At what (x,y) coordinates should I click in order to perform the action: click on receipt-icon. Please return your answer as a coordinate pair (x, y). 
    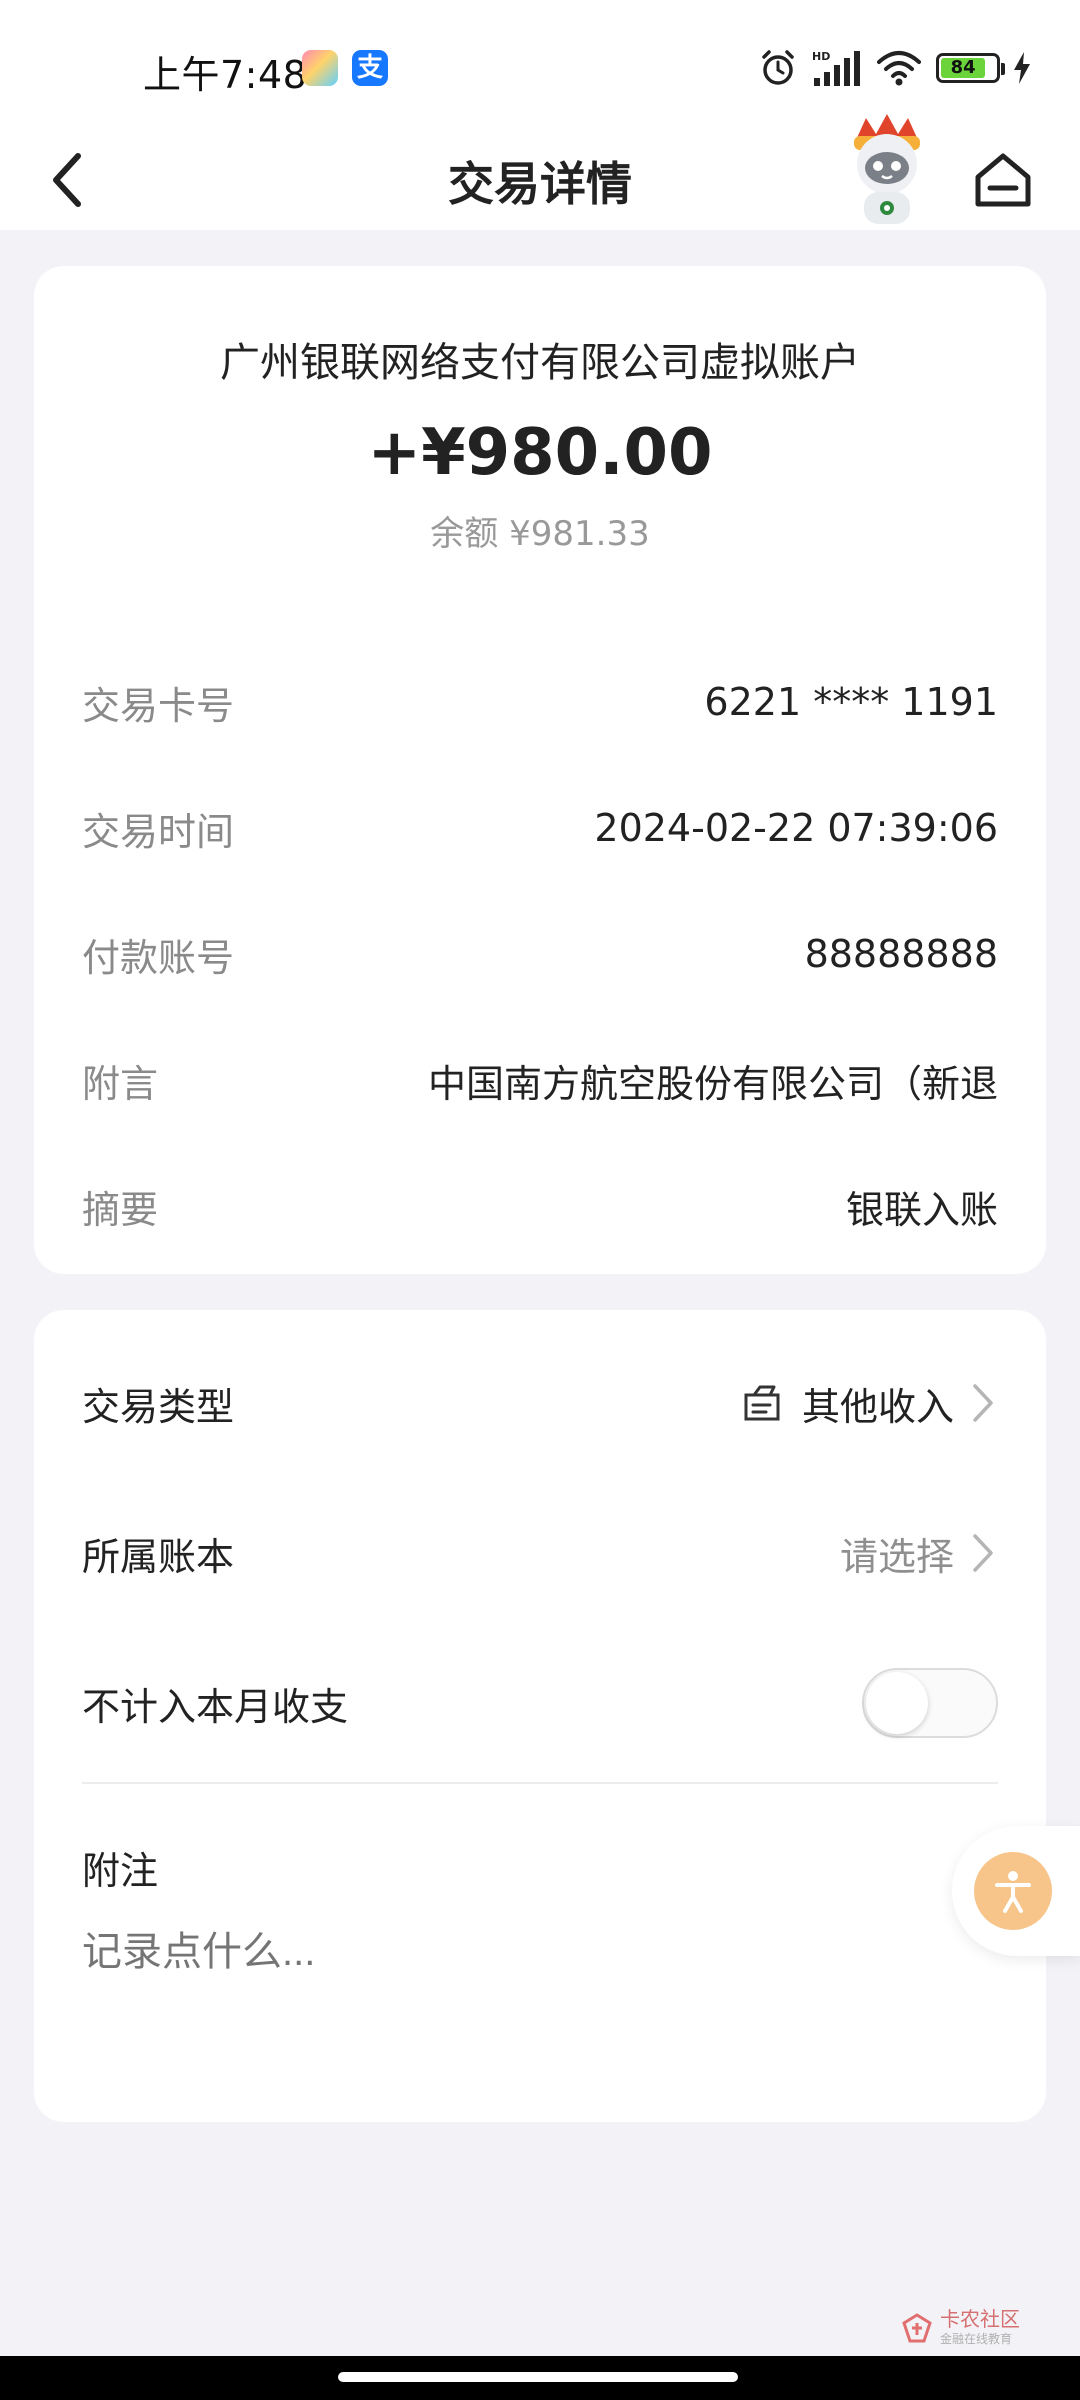
    Looking at the image, I should click on (762, 1403).